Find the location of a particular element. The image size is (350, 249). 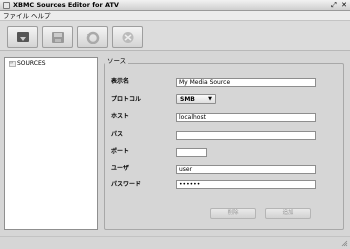

toolbar is located at coordinates (175, 36).